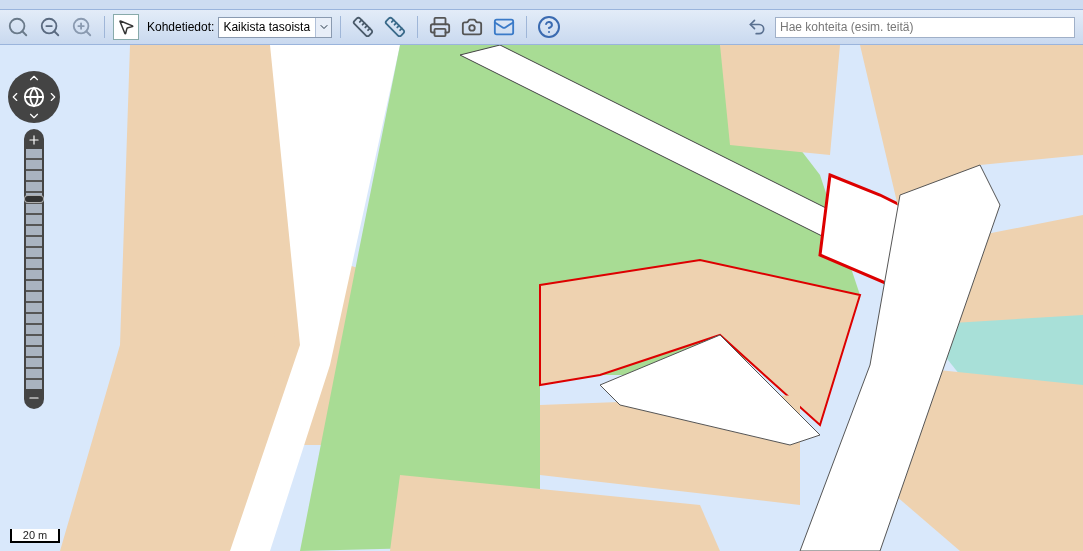 This screenshot has height=551, width=1083. I want to click on search-field: Hae kohteita (esim. teitä), so click(925, 27).